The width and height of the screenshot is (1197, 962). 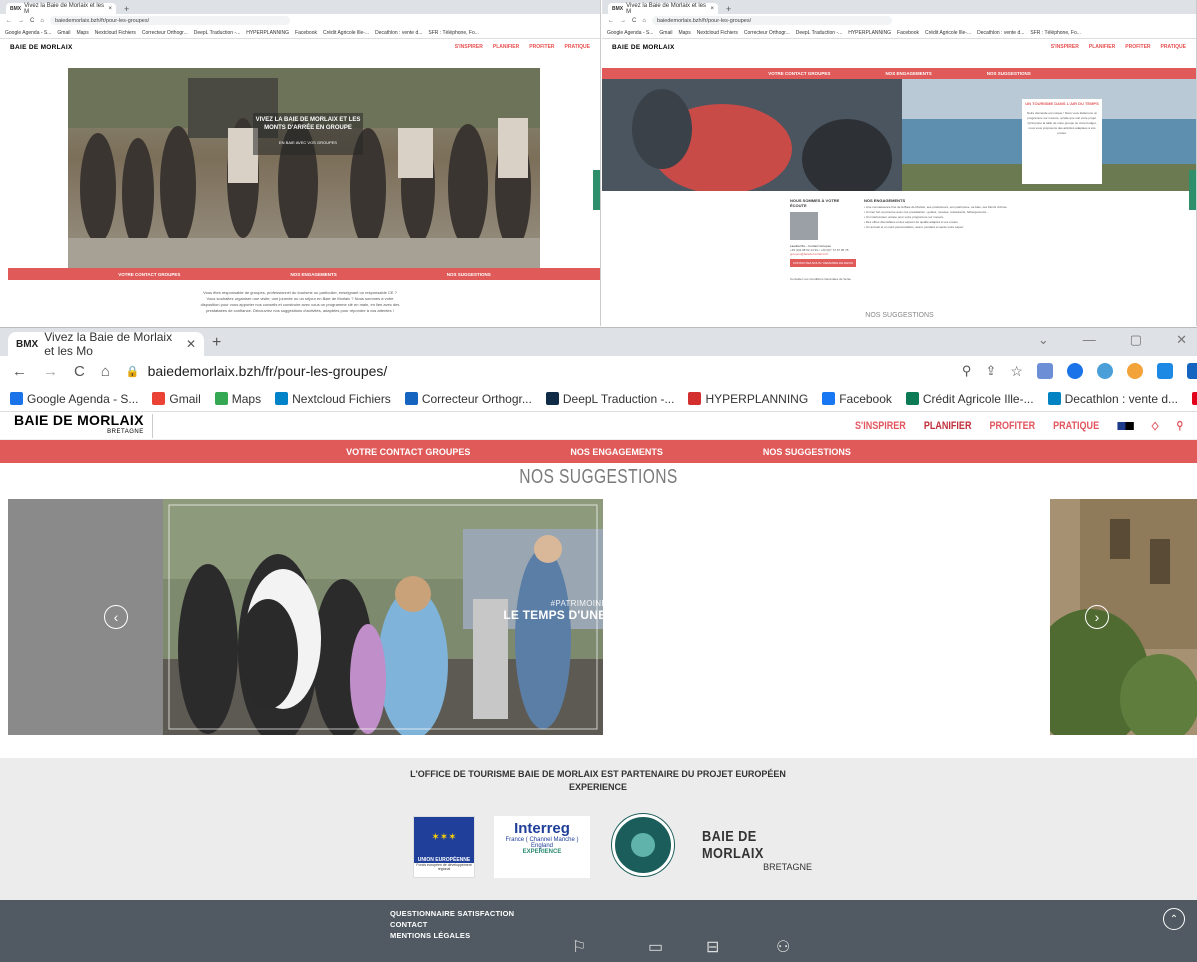 What do you see at coordinates (771, 20) in the screenshot?
I see `thumb-right-url: baiedemorlaix.bzh/fr/pour-les-groupes/` at bounding box center [771, 20].